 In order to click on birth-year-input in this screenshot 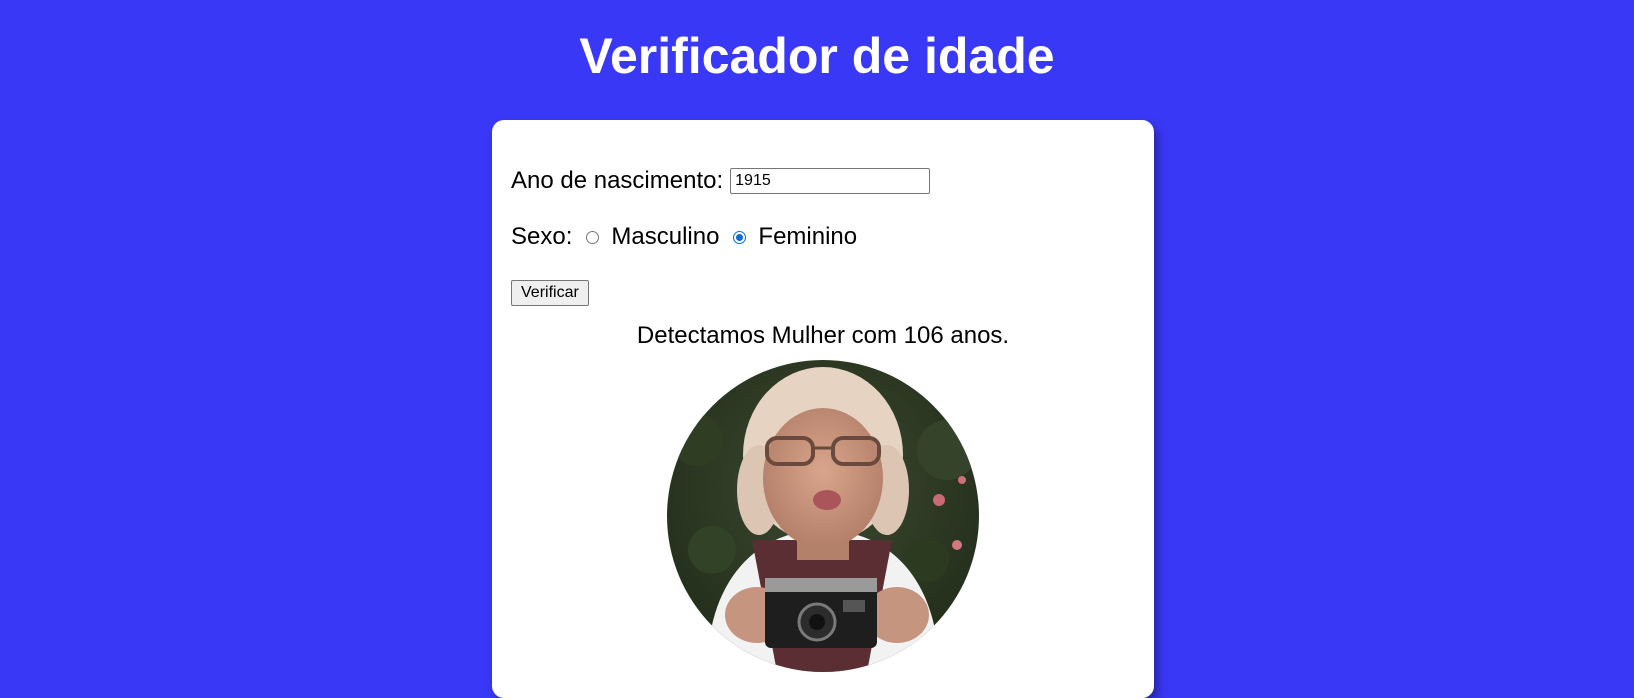, I will do `click(830, 181)`.